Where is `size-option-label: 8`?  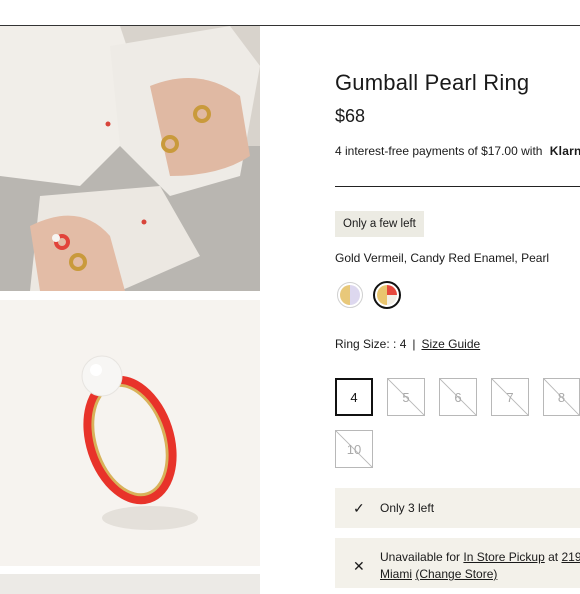
size-option-label: 8 is located at coordinates (561, 397).